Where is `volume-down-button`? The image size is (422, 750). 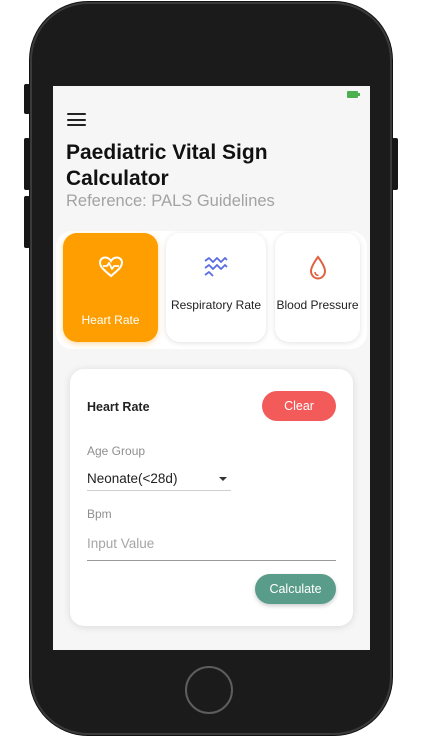 volume-down-button is located at coordinates (27, 222).